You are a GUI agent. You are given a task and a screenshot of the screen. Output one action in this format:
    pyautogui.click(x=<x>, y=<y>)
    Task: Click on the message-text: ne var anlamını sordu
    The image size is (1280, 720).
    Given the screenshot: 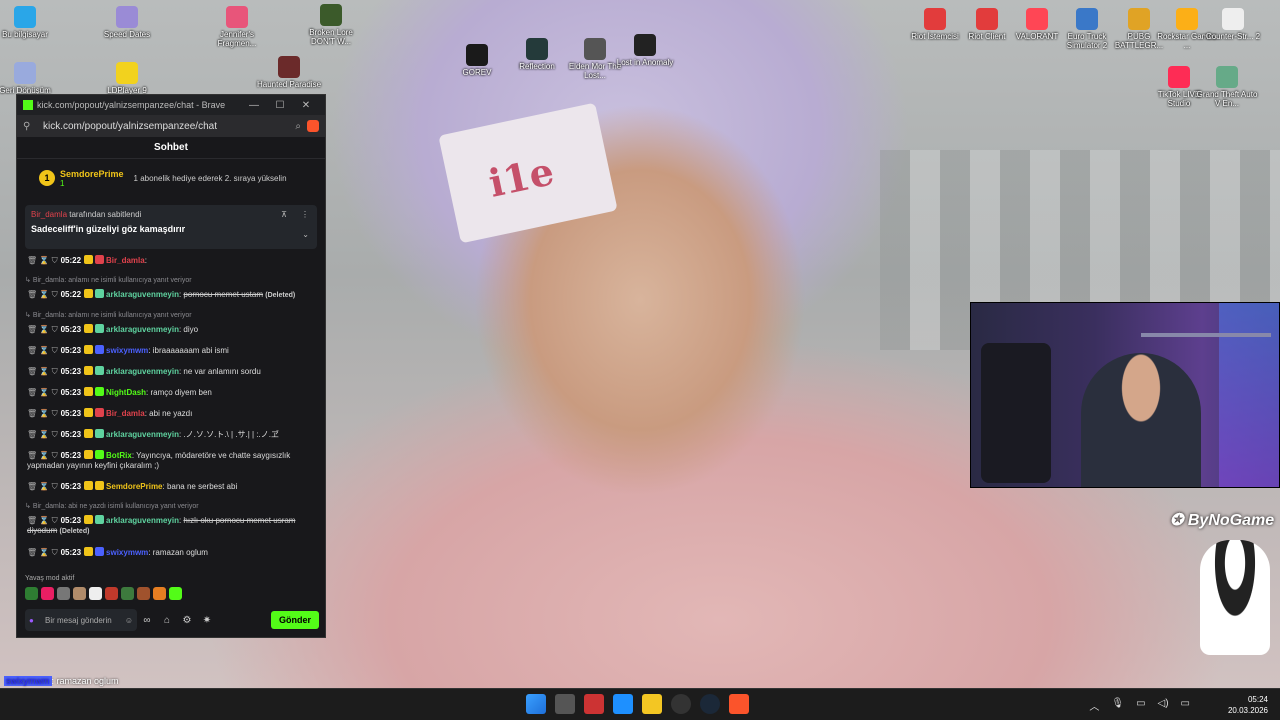 What is the action you would take?
    pyautogui.click(x=222, y=371)
    